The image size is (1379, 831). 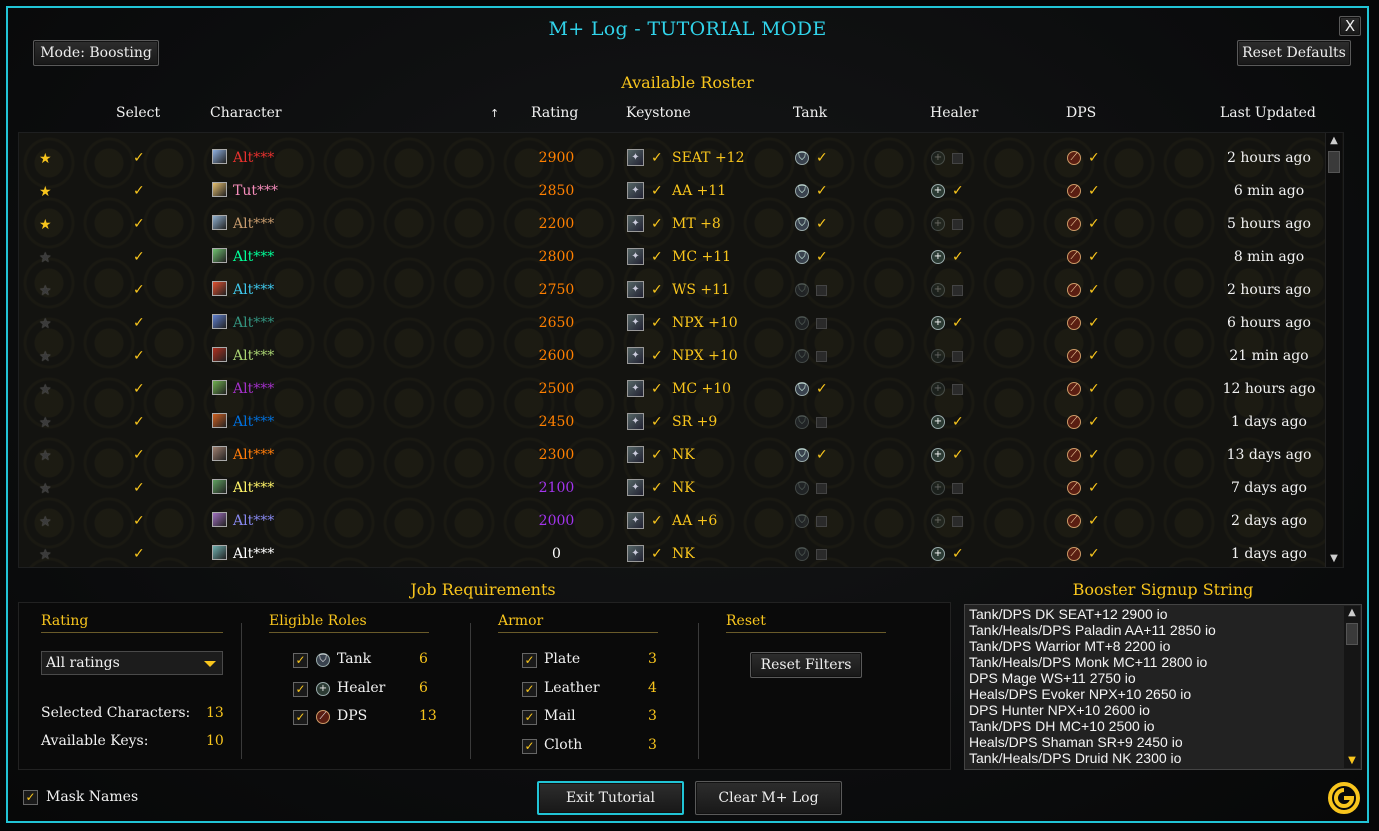 I want to click on booster-scrollbar: ▲ ▼, so click(x=1352, y=687).